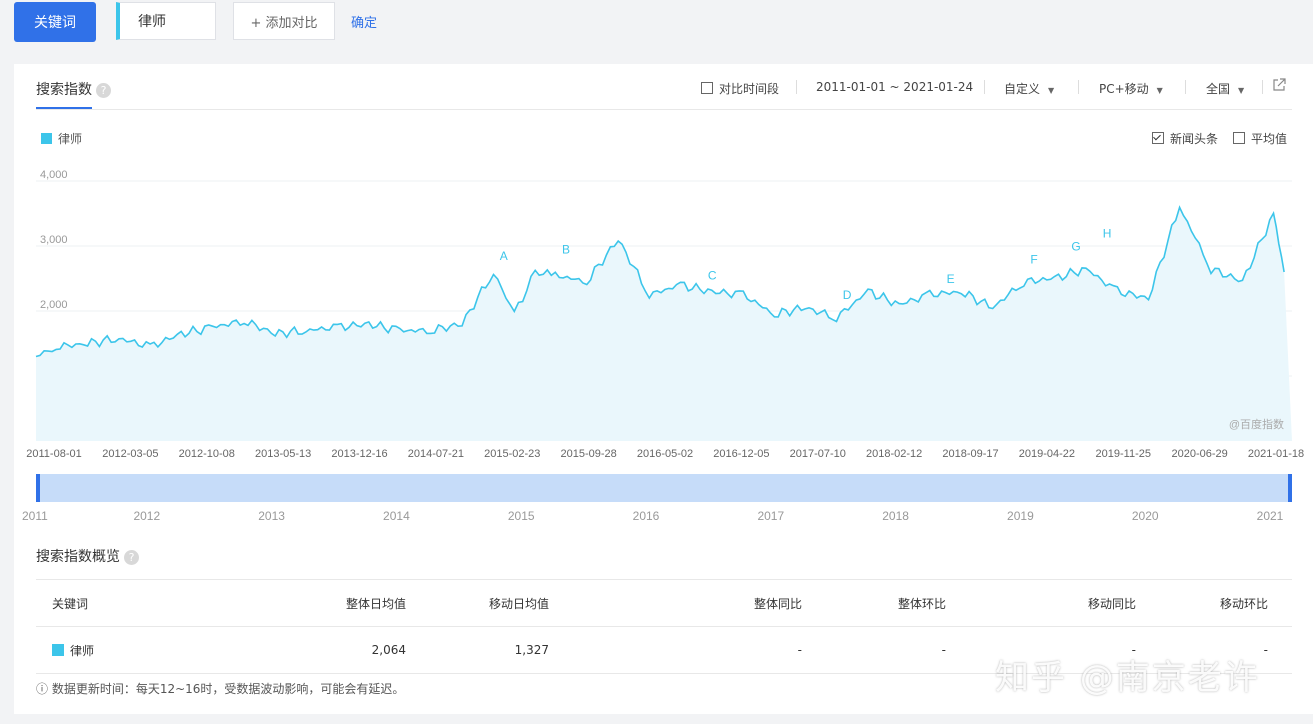  Describe the element at coordinates (588, 454) in the screenshot. I see `x-tick-label: 2015-09-28` at that location.